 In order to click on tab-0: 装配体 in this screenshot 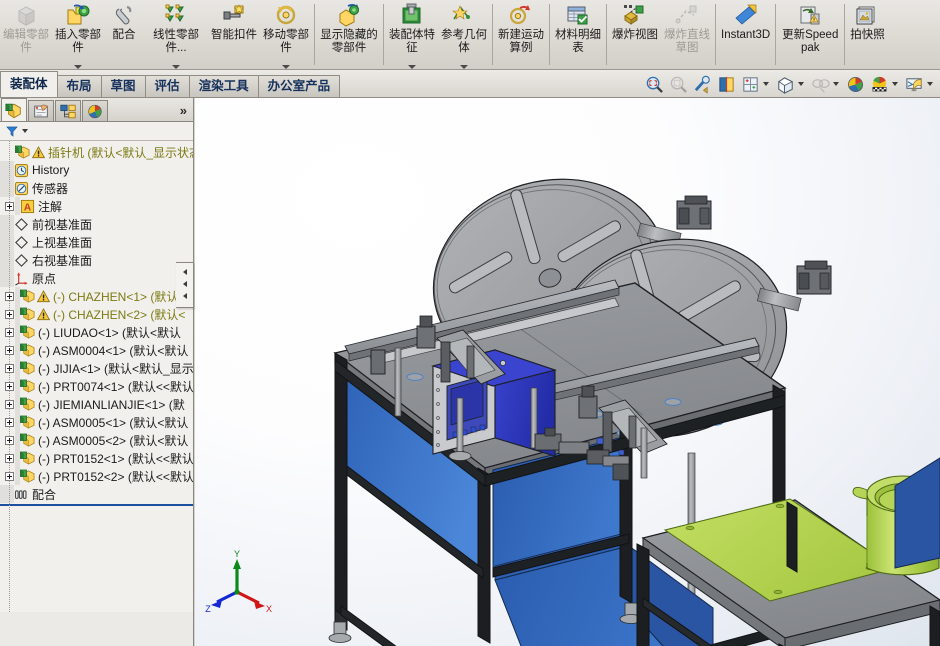, I will do `click(29, 84)`.